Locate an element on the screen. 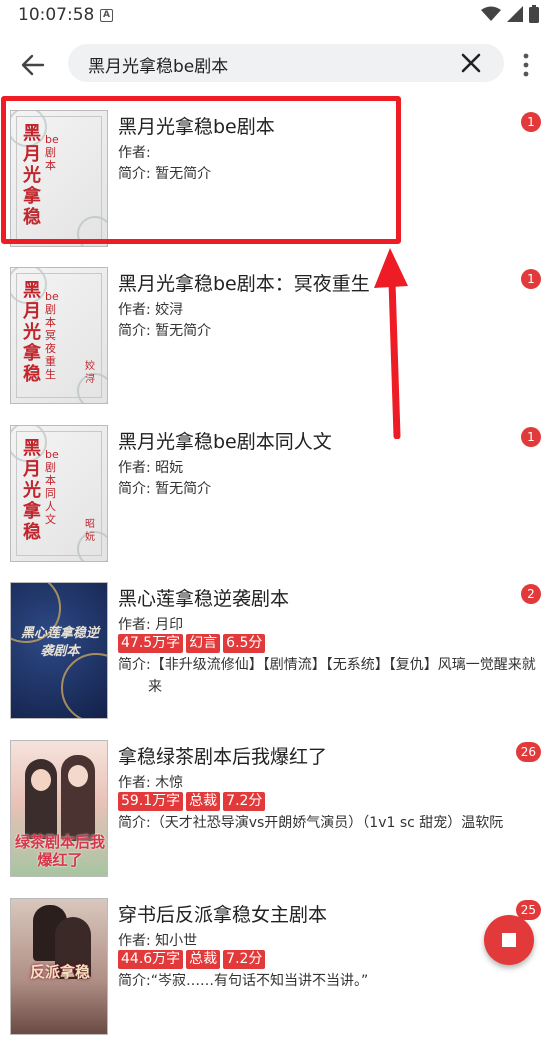  book-intro-row: 简介: “岑寂……有句话不知当讲不当讲。” is located at coordinates (330, 981).